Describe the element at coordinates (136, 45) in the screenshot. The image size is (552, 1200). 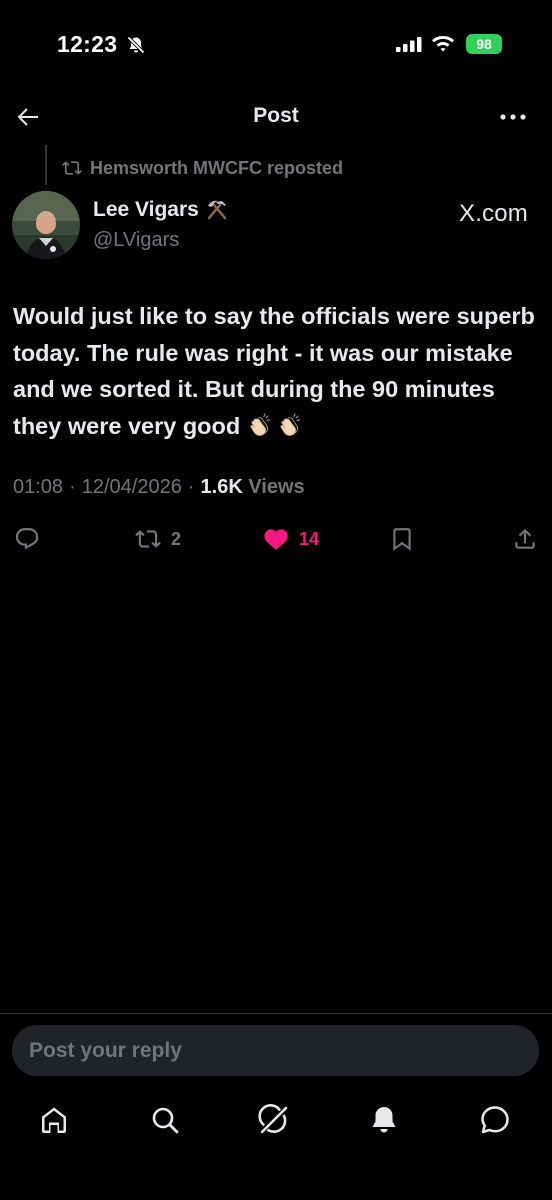
I see `bell-slash-icon` at that location.